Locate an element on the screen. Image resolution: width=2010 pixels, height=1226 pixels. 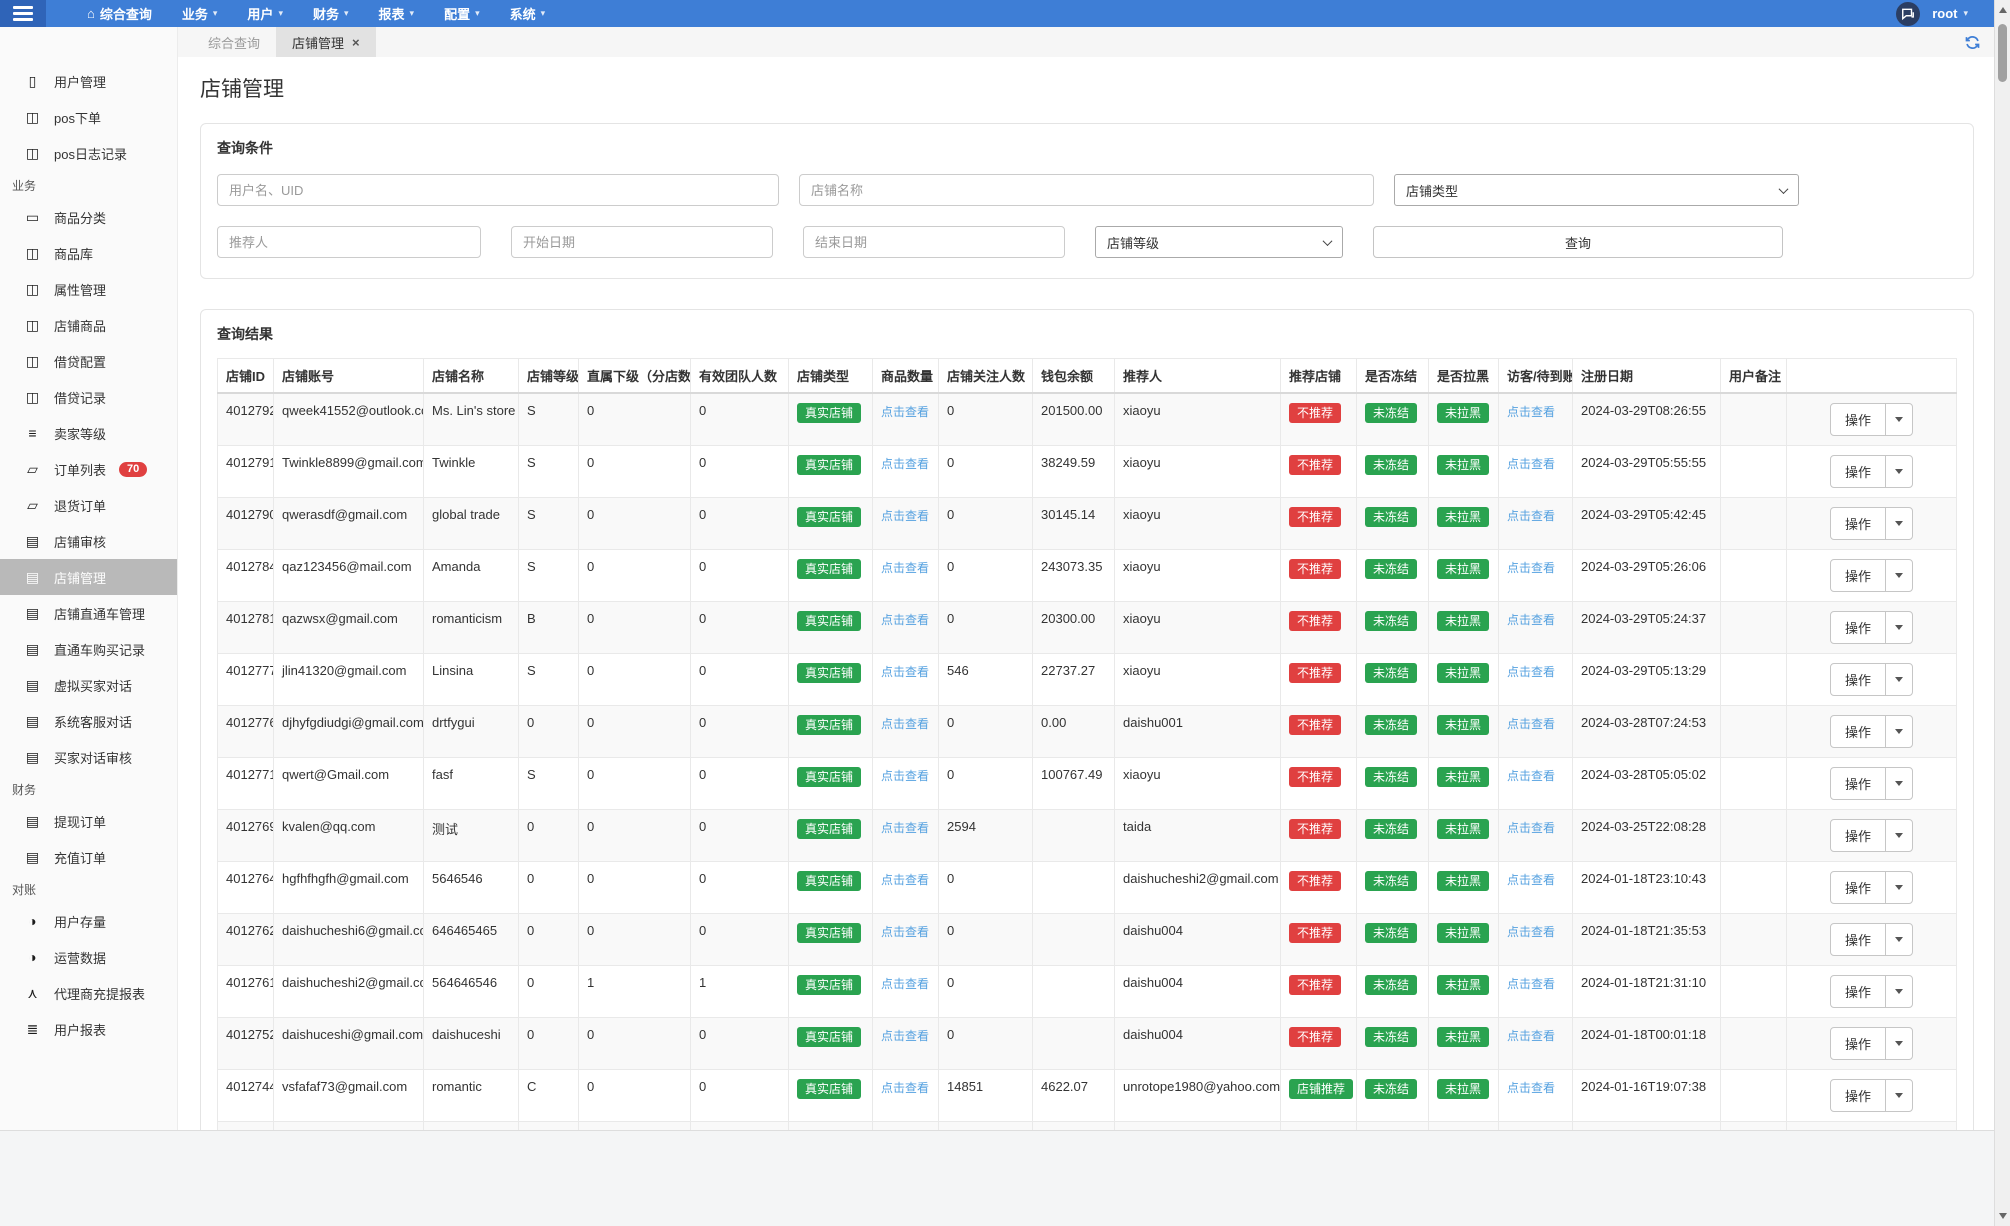
sidebar-item-7: ◫ 店铺商品 is located at coordinates (88, 325).